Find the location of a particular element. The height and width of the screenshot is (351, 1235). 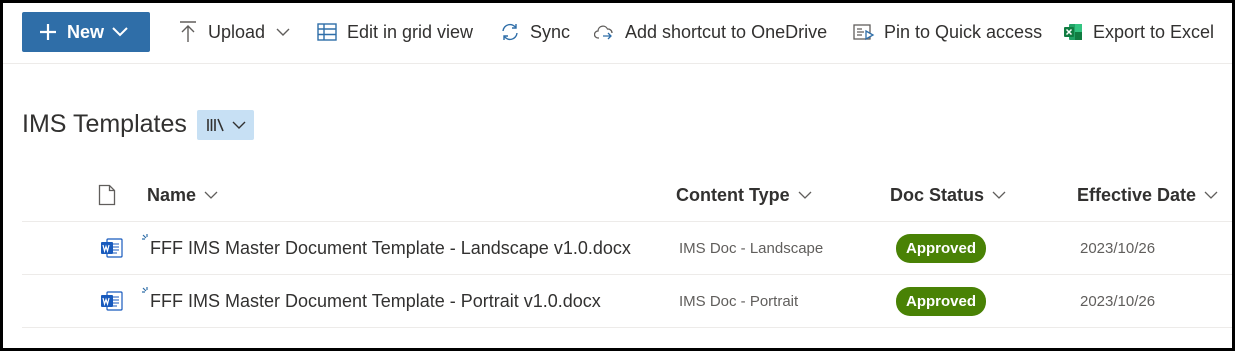

pin-quick-access-button: Pin to Quick access is located at coordinates (947, 32).